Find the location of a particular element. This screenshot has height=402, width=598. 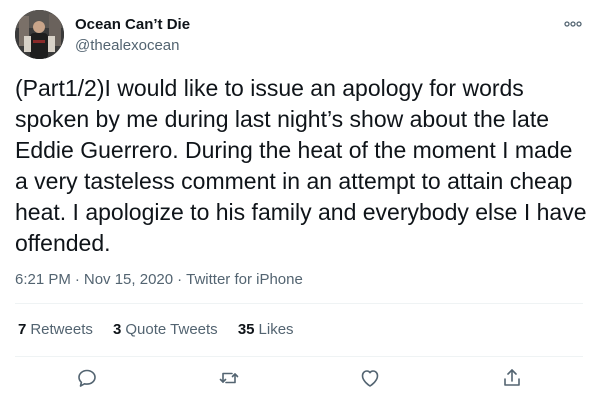

tweet-date-link: Nov 15, 2020 is located at coordinates (128, 279).